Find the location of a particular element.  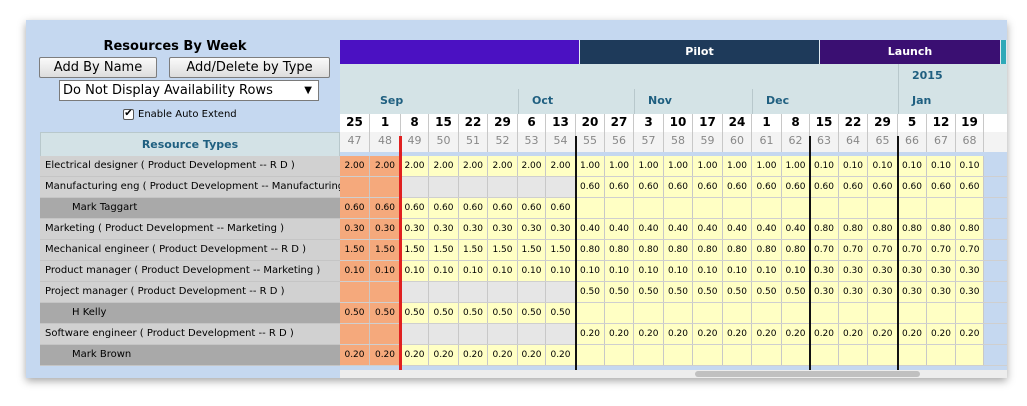

allocation-cell: 2.00 is located at coordinates (532, 166).